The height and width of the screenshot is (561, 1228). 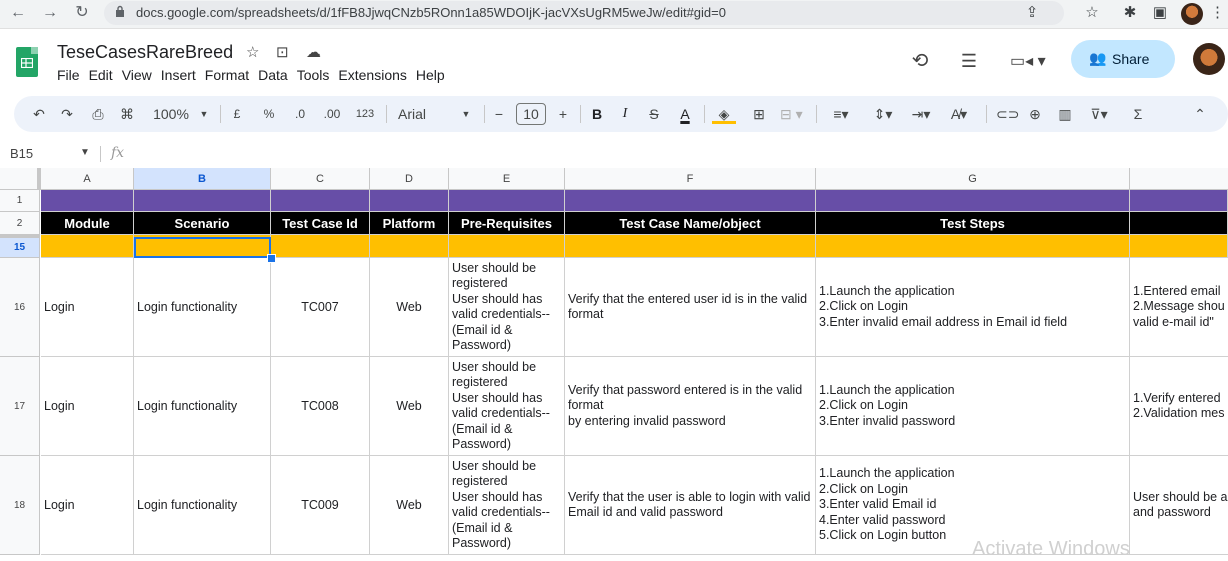 What do you see at coordinates (276, 76) in the screenshot?
I see `menu-data: Data` at bounding box center [276, 76].